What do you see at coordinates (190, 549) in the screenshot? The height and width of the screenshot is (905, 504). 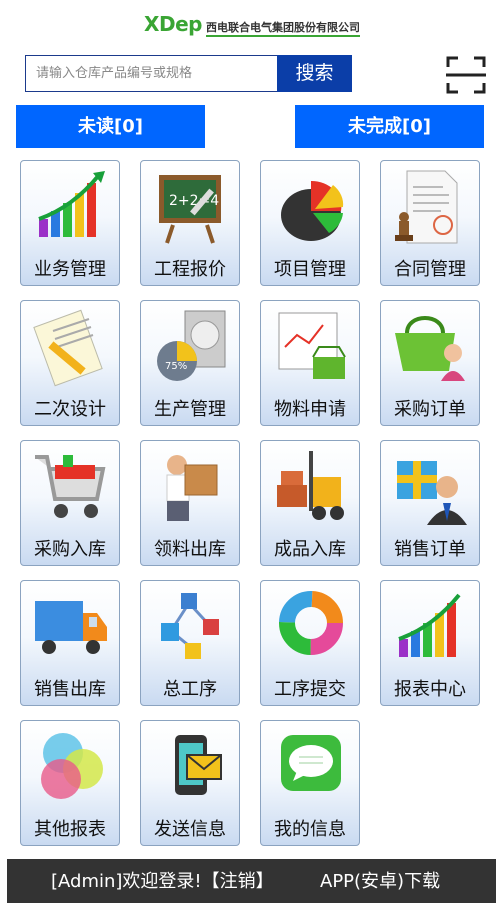 I see `menu-label: 领料出库` at bounding box center [190, 549].